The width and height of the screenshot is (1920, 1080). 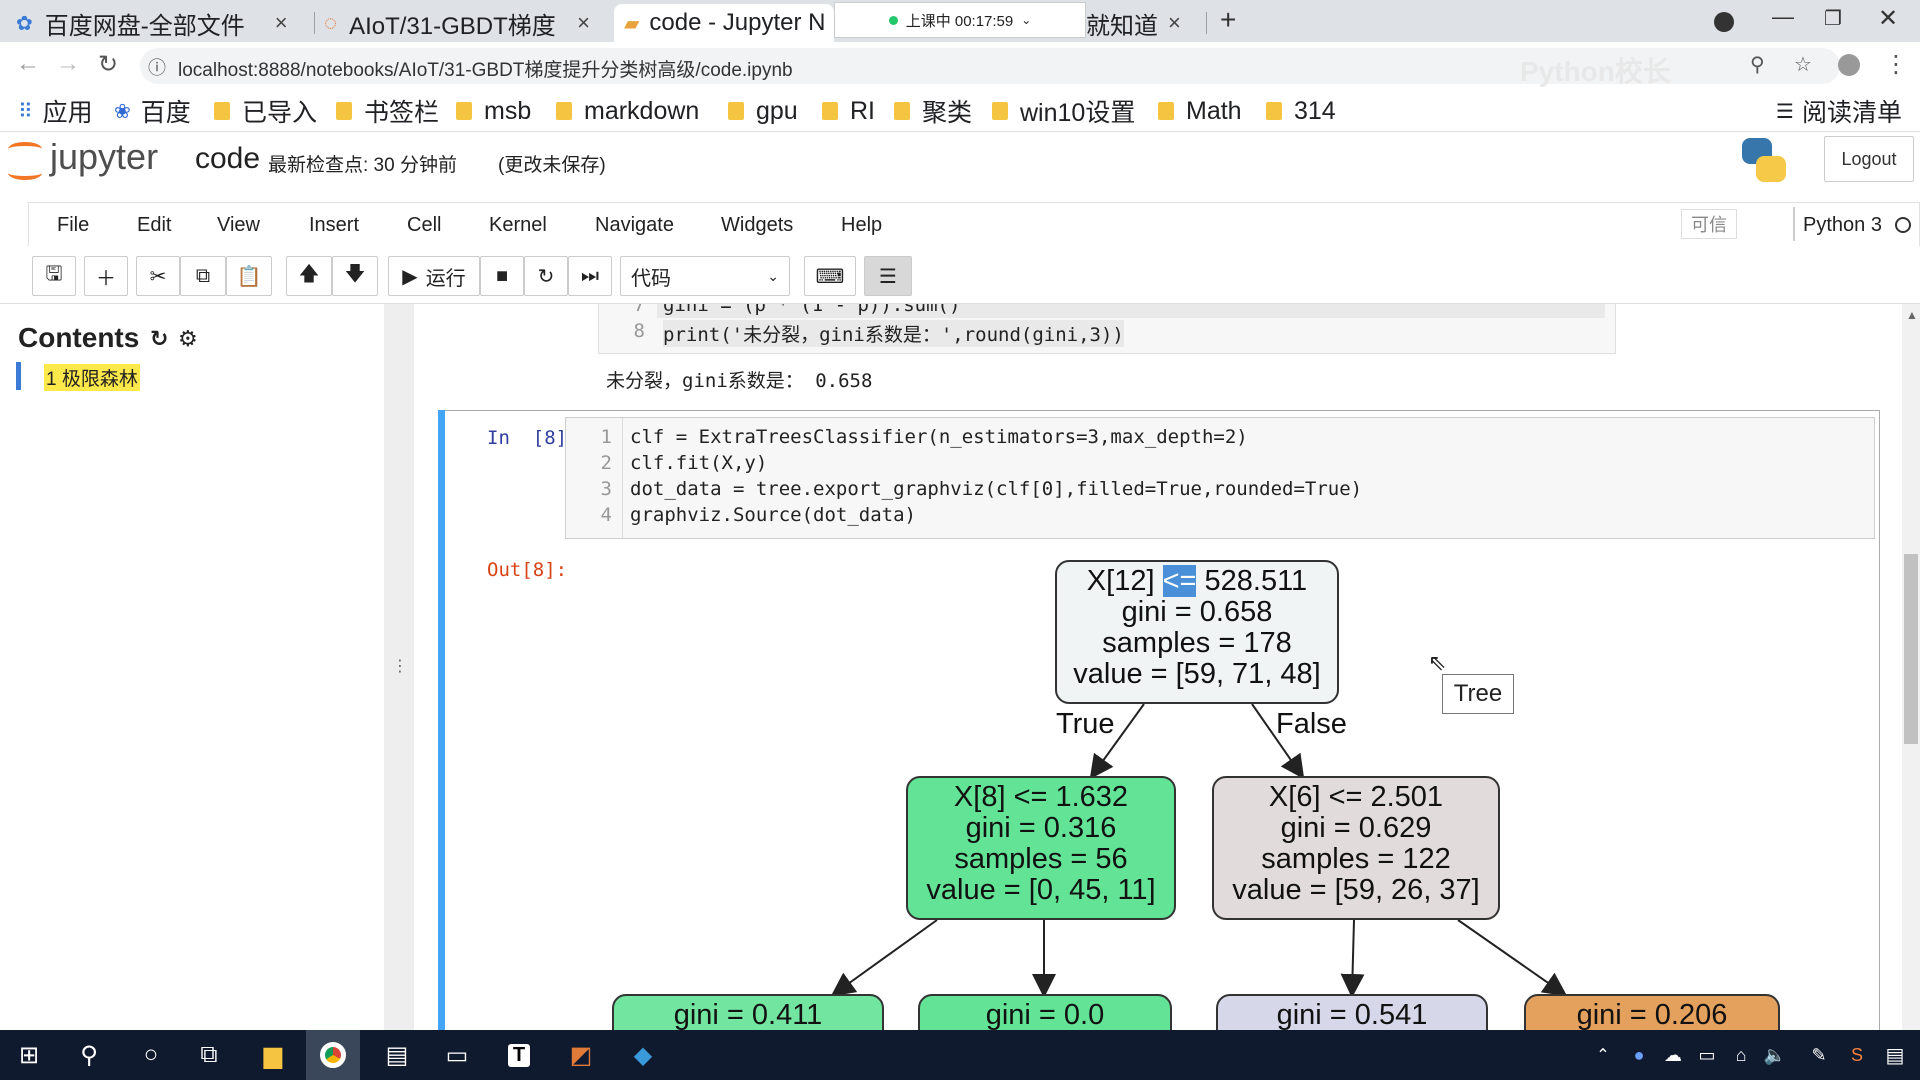 I want to click on toc-toggle-icon: ☰, so click(x=888, y=276).